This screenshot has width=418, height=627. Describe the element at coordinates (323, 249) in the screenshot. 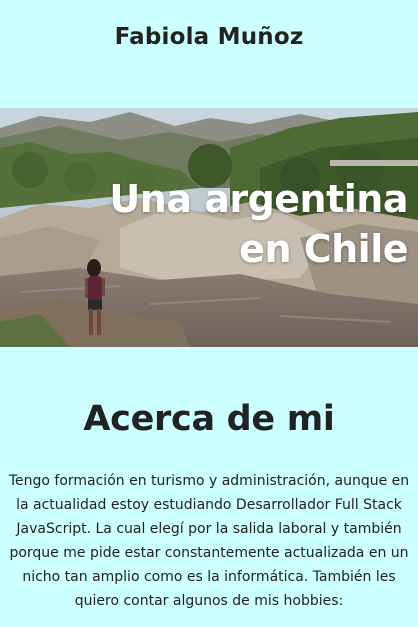

I see `hero-heading-line-2: en Chile` at that location.